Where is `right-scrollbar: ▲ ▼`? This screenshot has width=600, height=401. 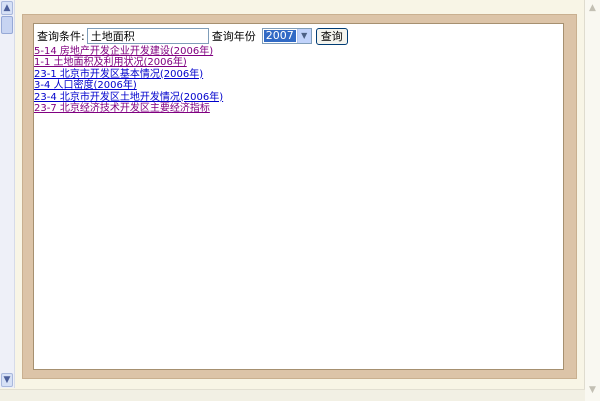 right-scrollbar: ▲ ▼ is located at coordinates (592, 200).